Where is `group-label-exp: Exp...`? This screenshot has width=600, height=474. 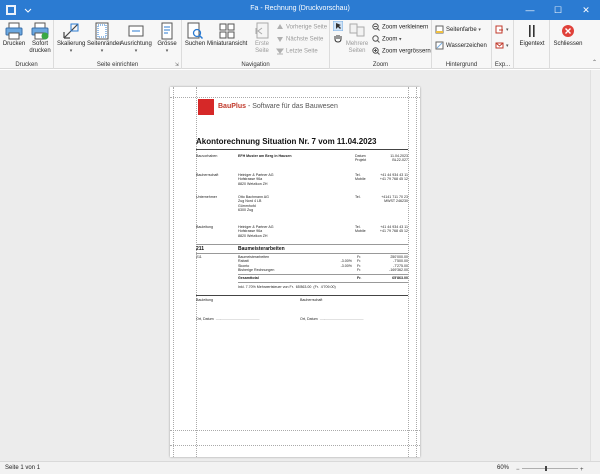 group-label-exp: Exp... is located at coordinates (502, 65).